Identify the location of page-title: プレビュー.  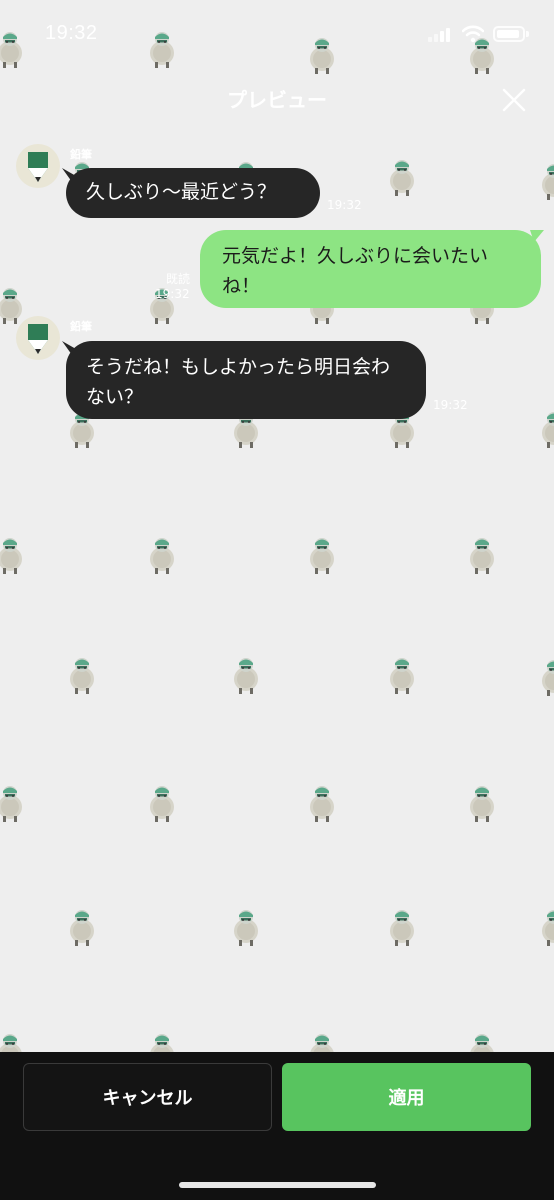
(277, 100).